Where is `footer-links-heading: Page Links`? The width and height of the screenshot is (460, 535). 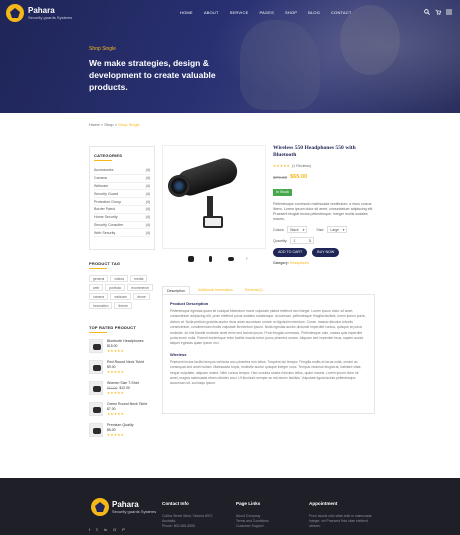 footer-links-heading: Page Links is located at coordinates (248, 503).